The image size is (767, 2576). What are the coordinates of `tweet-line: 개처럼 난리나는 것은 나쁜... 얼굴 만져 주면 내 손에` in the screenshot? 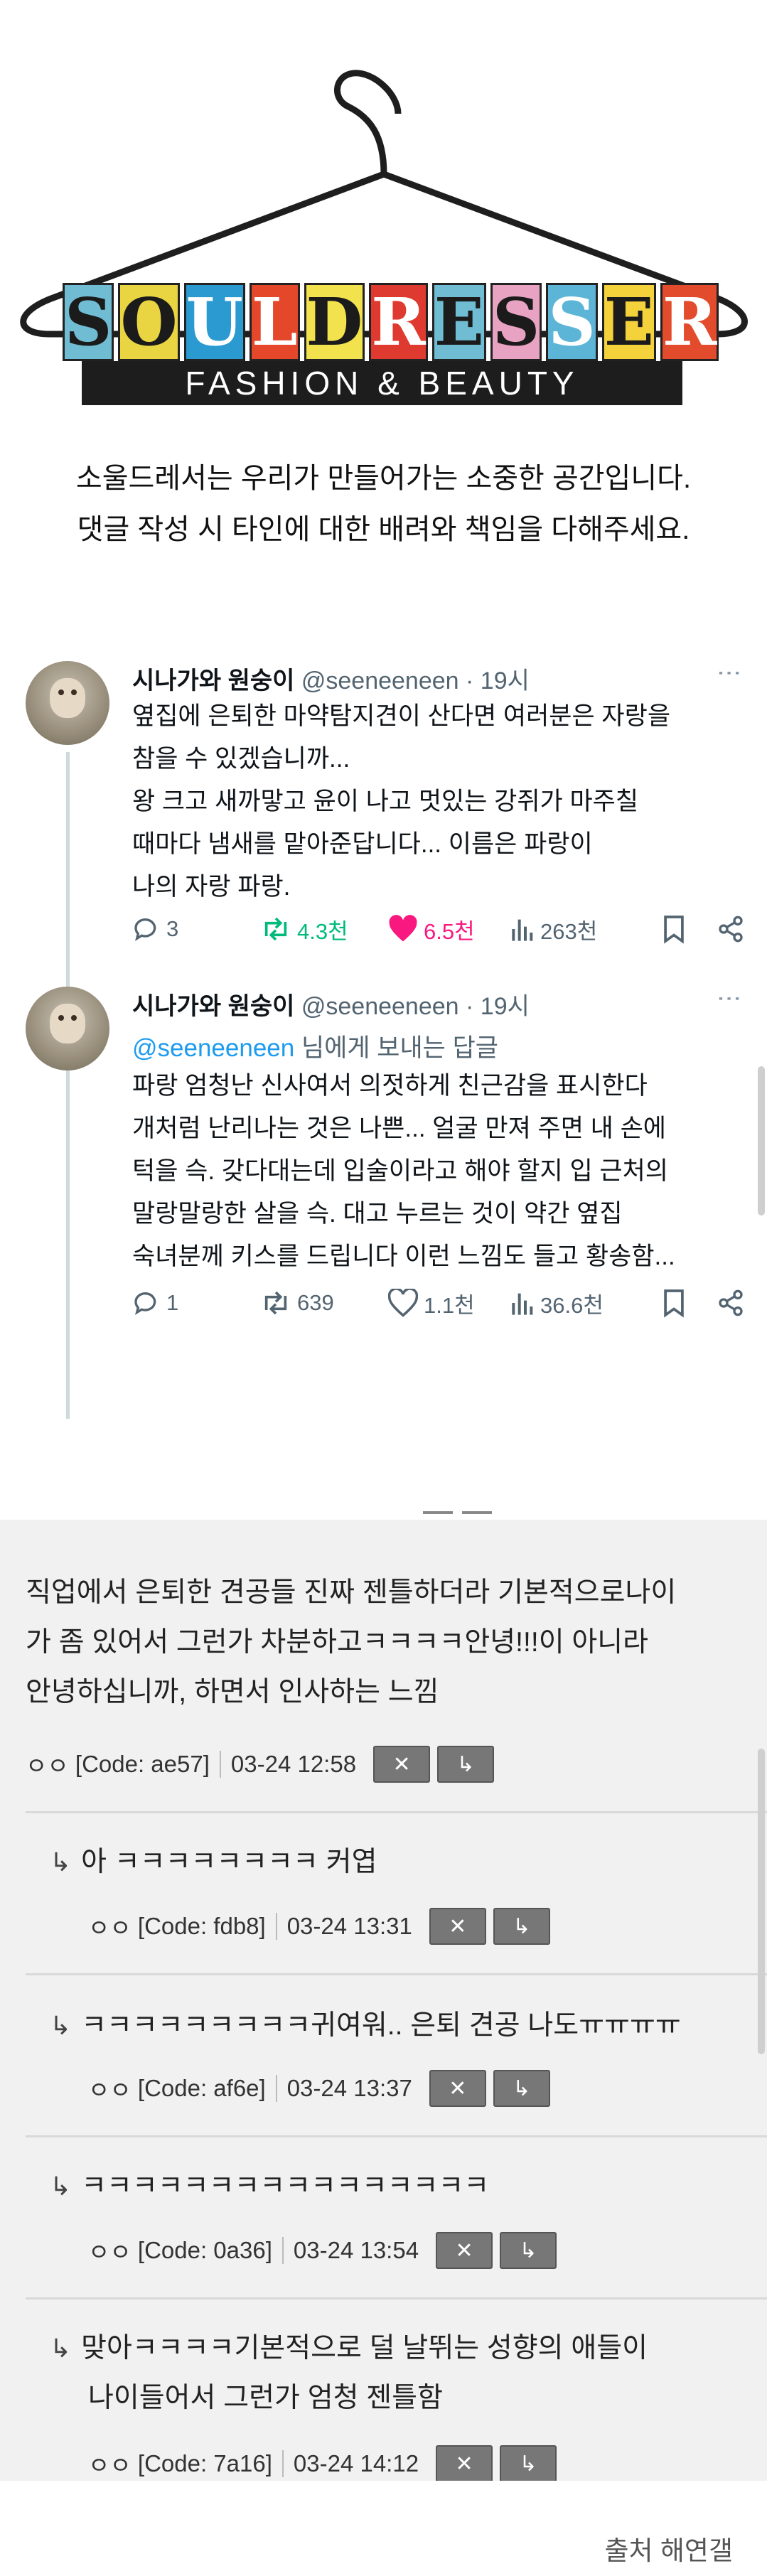 It's located at (399, 1128).